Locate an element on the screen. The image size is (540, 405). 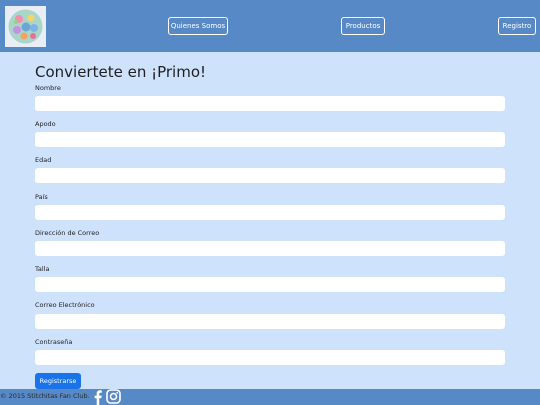
talla-label: Talla is located at coordinates (42, 269).